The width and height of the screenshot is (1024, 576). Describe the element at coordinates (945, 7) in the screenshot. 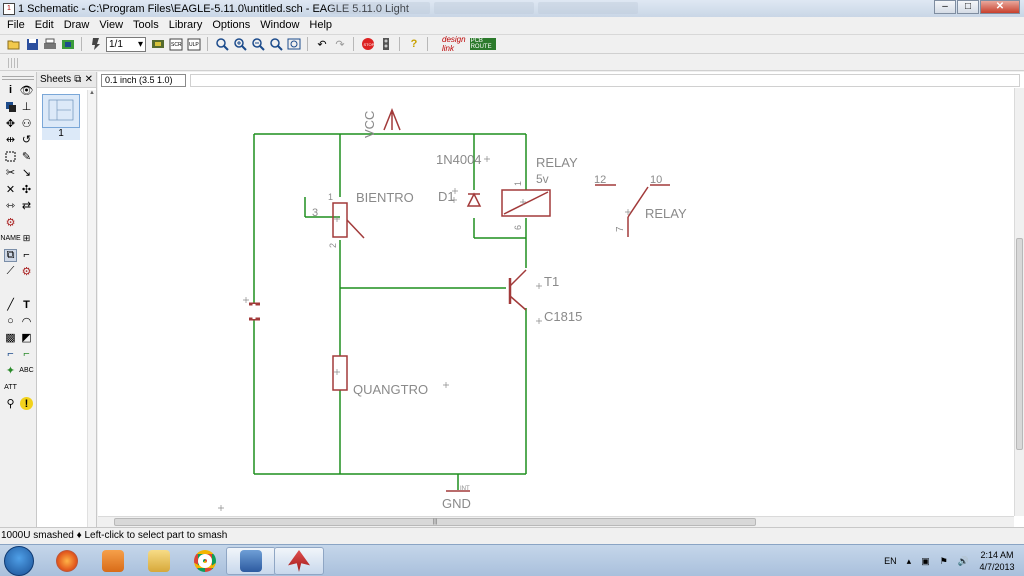

I see `minimize-button: –` at that location.